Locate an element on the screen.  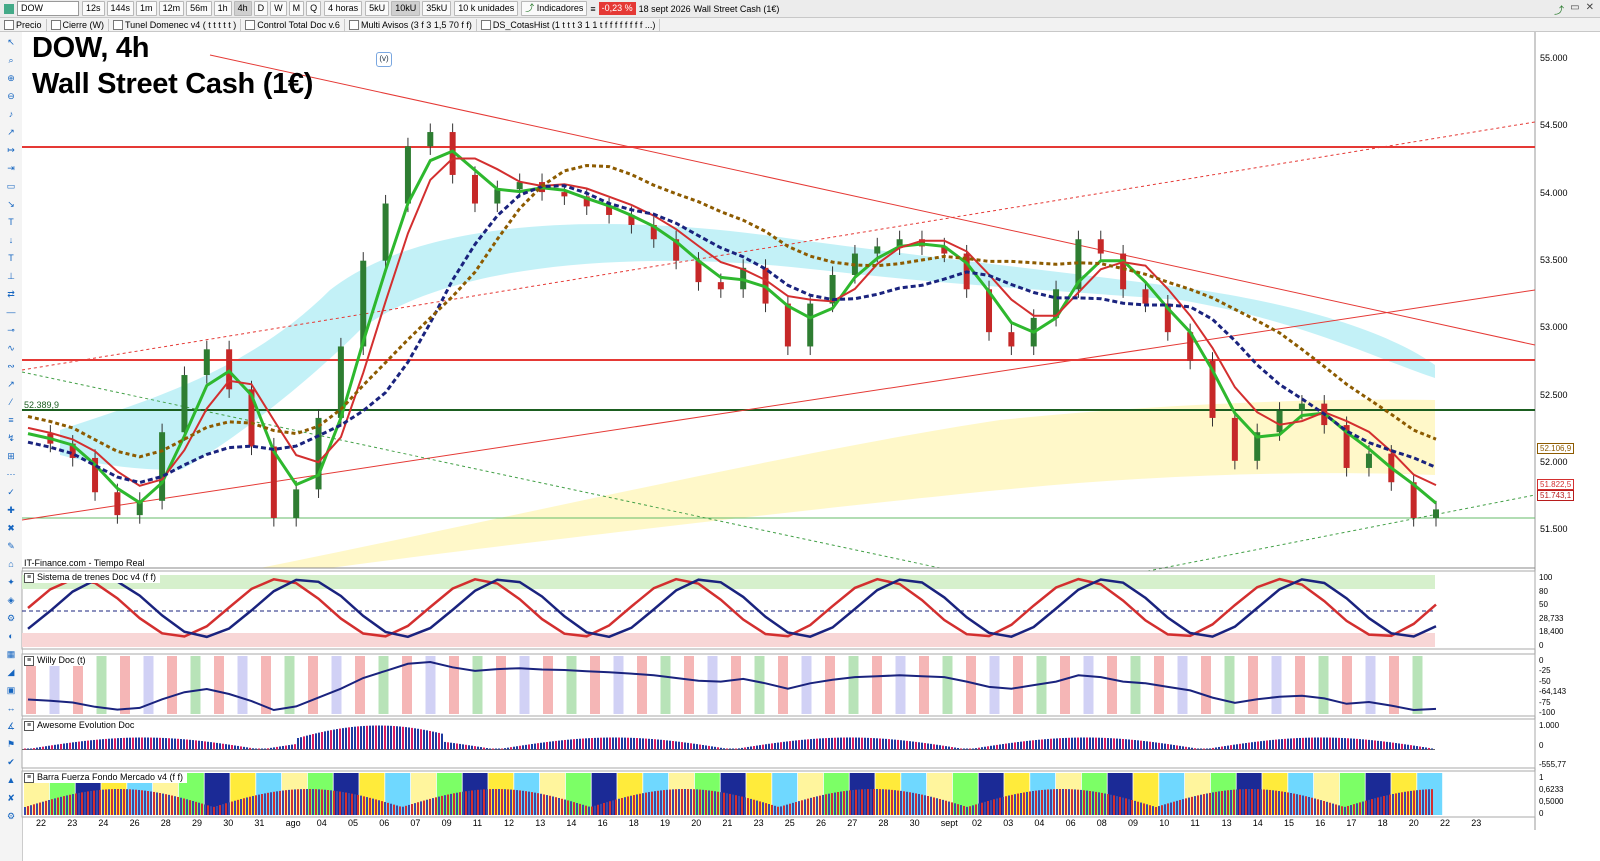
panel-title: ≡ Awesome Evolution Doc is located at coordinates (81, 725).